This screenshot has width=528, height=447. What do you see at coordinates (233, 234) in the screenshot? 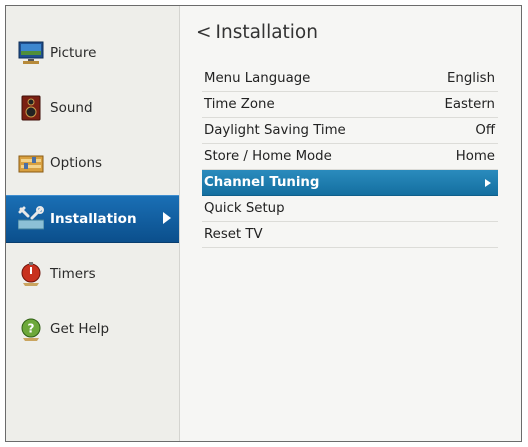
I see `row-label: Reset TV` at bounding box center [233, 234].